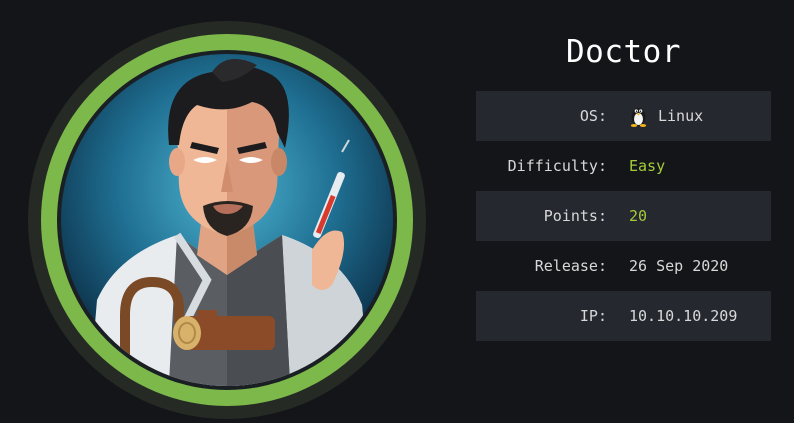 The width and height of the screenshot is (794, 423). Describe the element at coordinates (623, 316) in the screenshot. I see `info-row-ip: IP: 10.10.10.209` at that location.